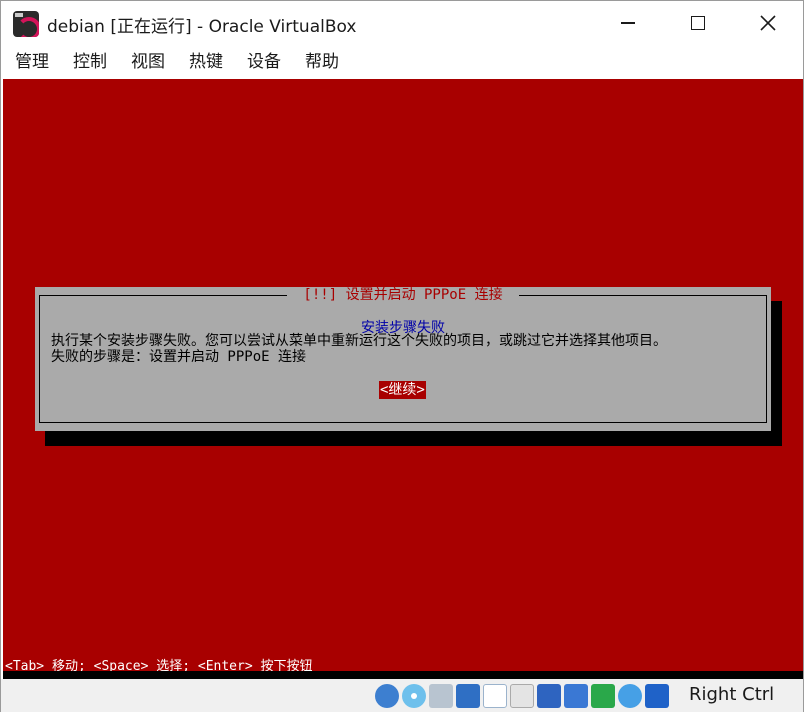  Describe the element at coordinates (657, 696) in the screenshot. I see `keyboard-capture-icon` at that location.